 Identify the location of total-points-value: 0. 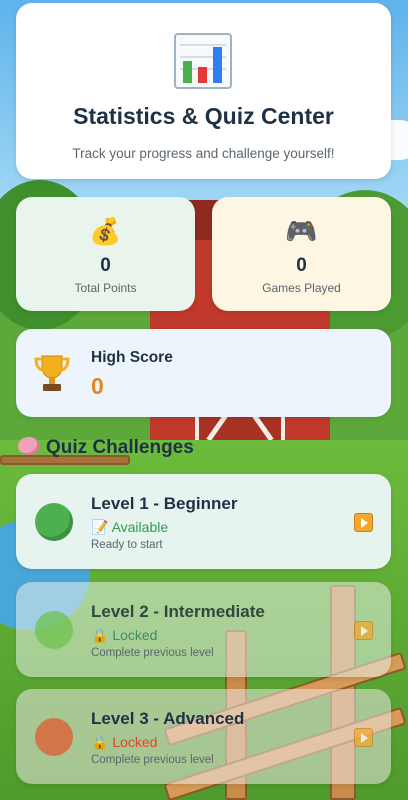
(105, 265).